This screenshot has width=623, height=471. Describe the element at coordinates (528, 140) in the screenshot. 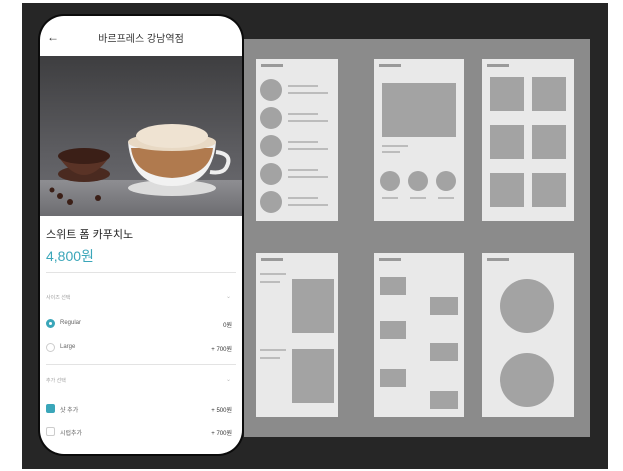

I see `wireframe-grid-page` at that location.